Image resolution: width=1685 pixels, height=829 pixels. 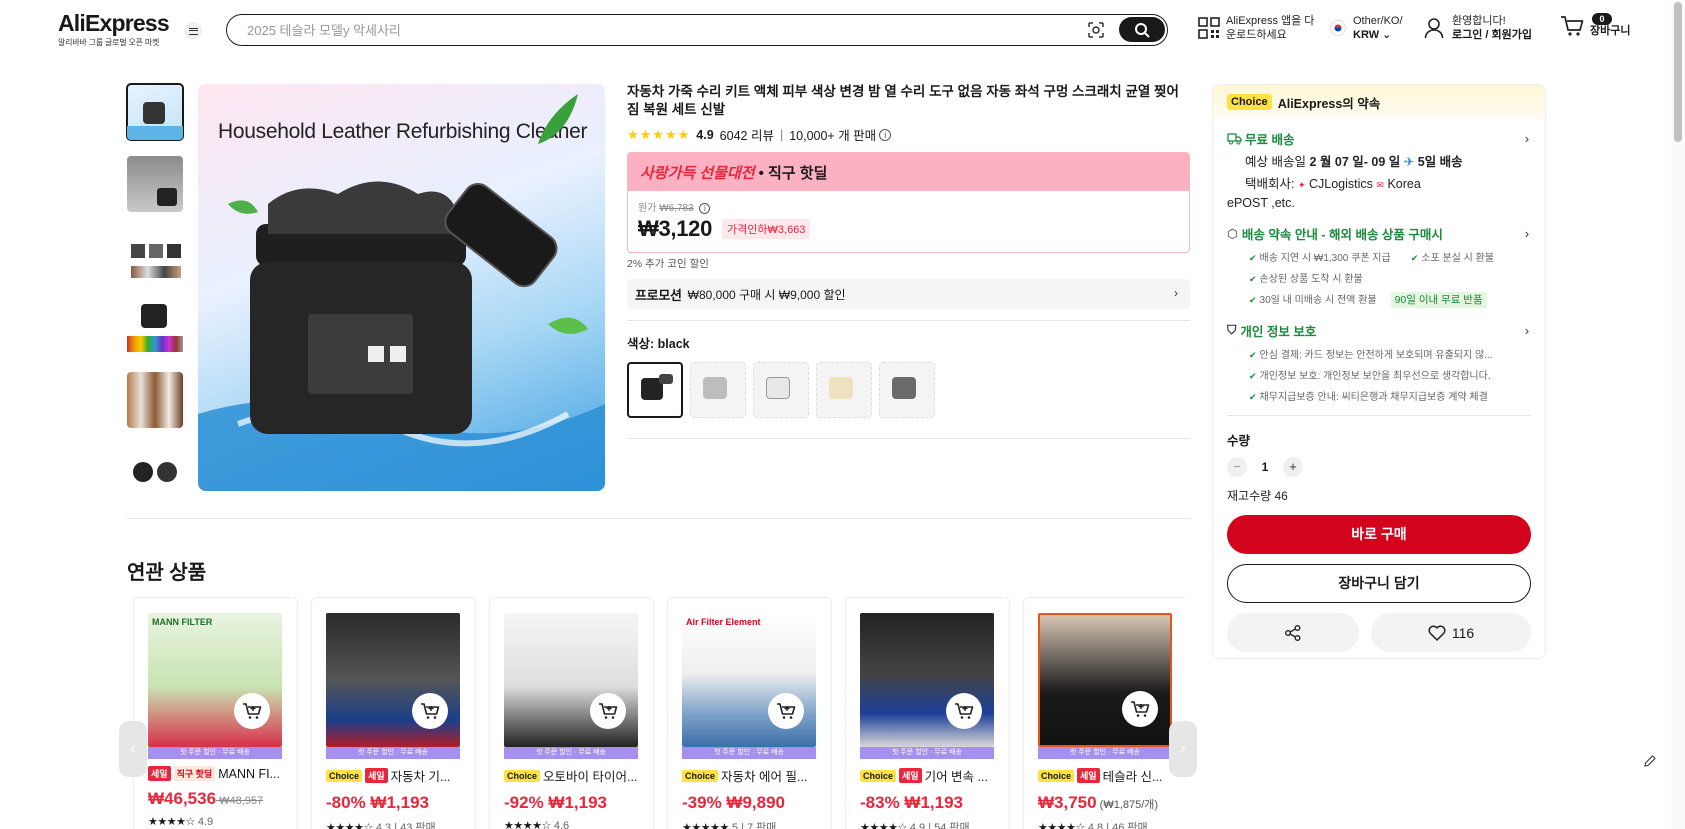 What do you see at coordinates (1293, 467) in the screenshot?
I see `quantity-increase-button: +` at bounding box center [1293, 467].